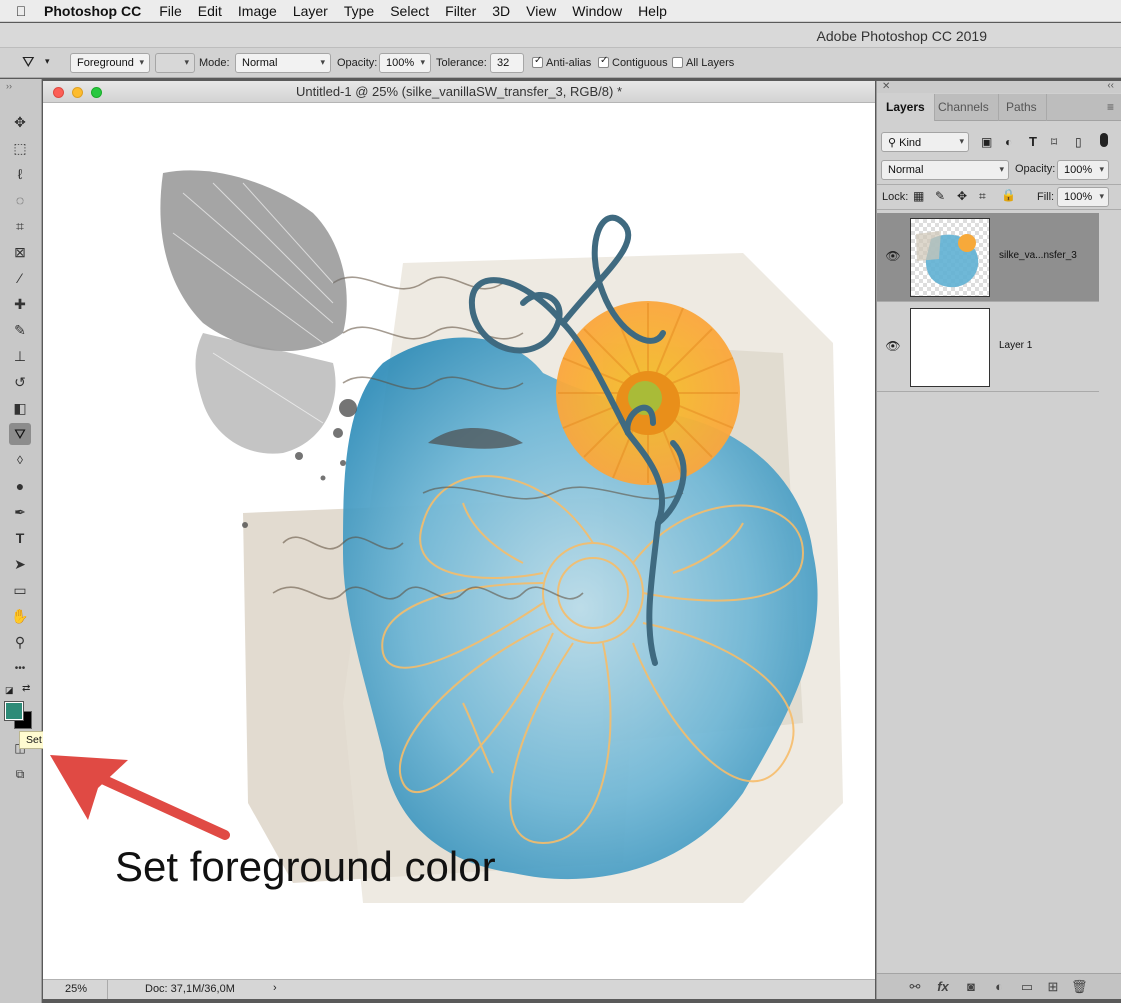  Describe the element at coordinates (20, 382) in the screenshot. I see `history-brush-tool-icon: ↺` at that location.